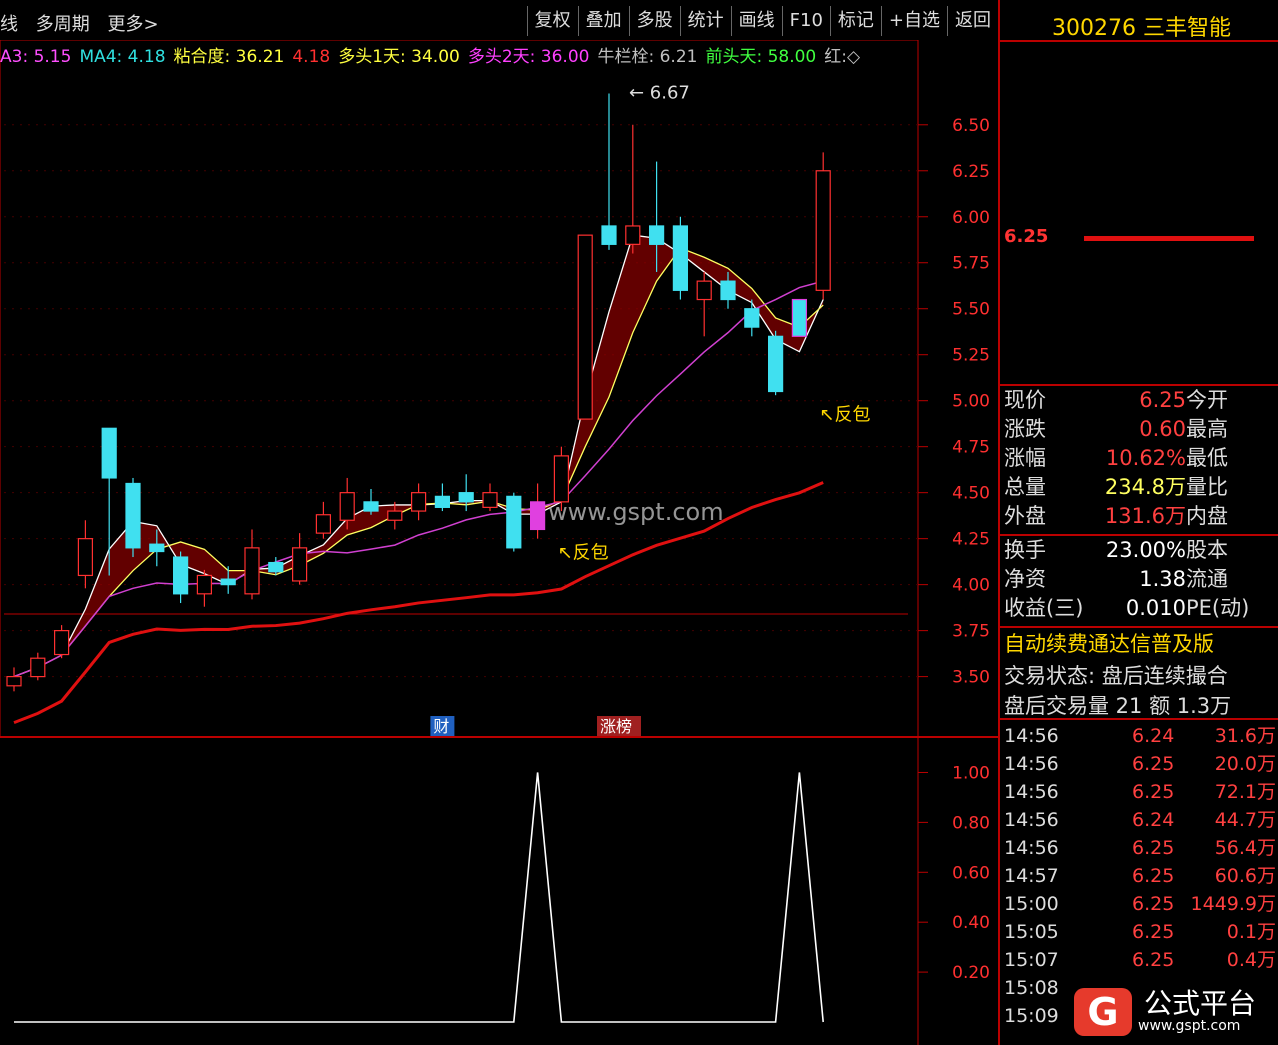 This screenshot has height=1045, width=1278. I want to click on current-price-bar, so click(1169, 238).